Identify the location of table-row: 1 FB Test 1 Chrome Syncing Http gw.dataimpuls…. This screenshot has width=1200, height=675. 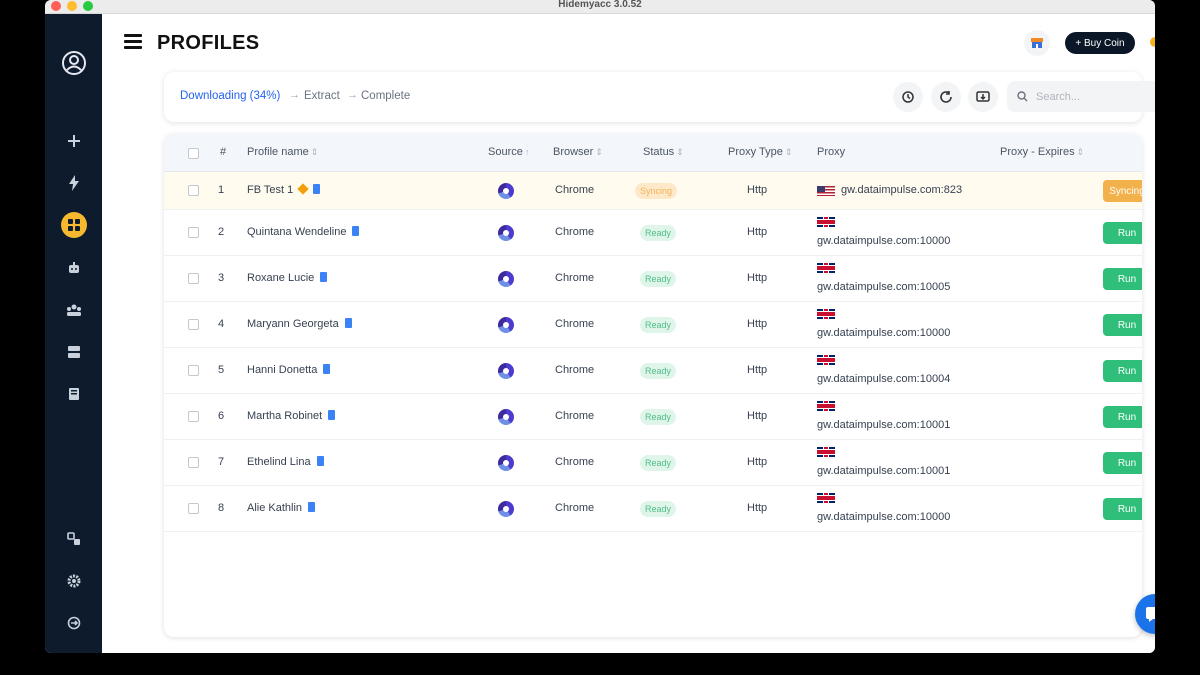
(653, 191).